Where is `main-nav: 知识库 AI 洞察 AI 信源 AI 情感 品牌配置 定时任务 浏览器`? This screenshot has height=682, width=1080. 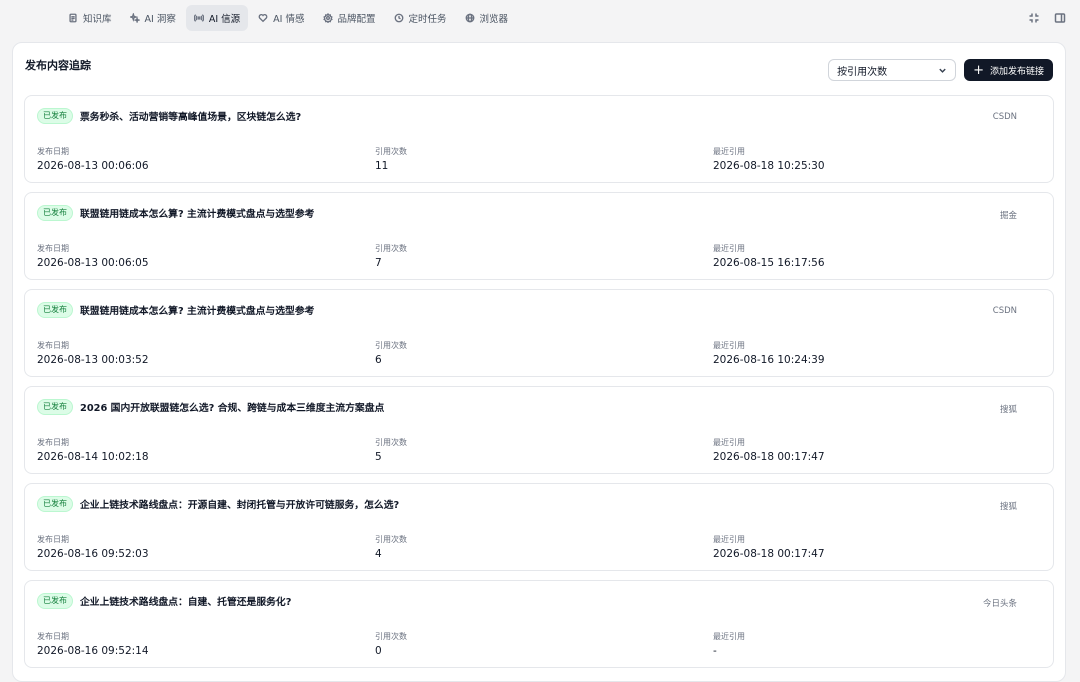
main-nav: 知识库 AI 洞察 AI 信源 AI 情感 品牌配置 定时任务 浏览器 is located at coordinates (544, 18).